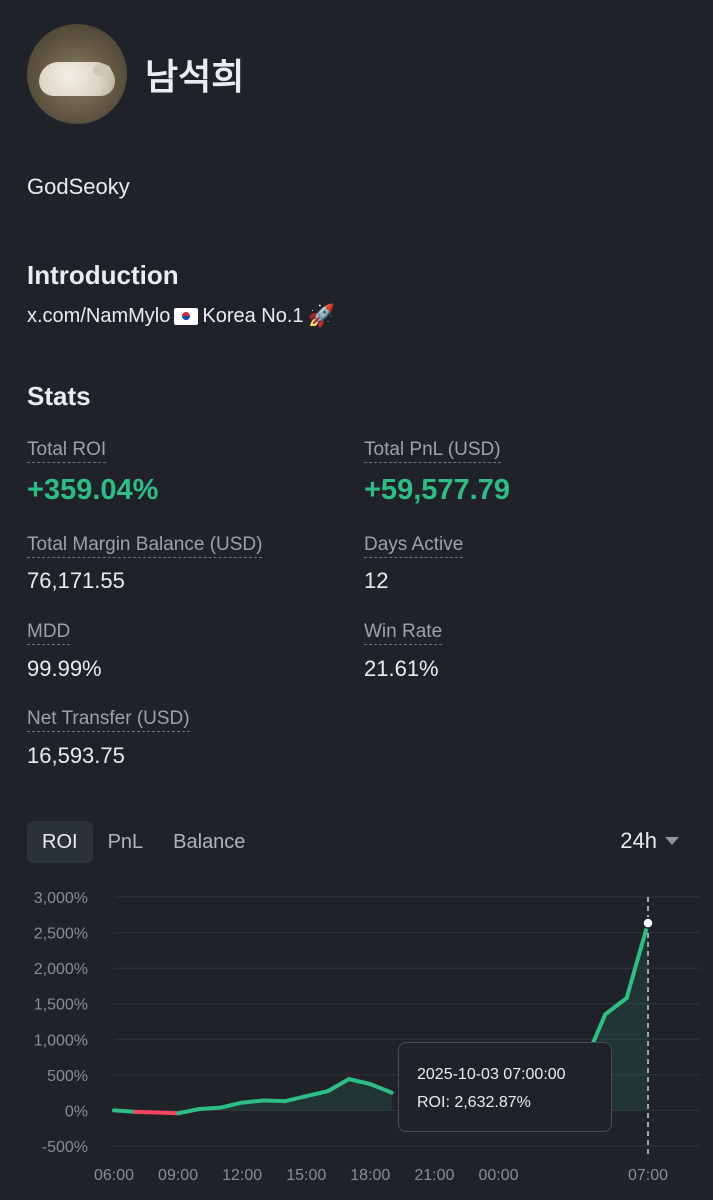  What do you see at coordinates (437, 490) in the screenshot?
I see `total-pnl-value: +59,577.79` at bounding box center [437, 490].